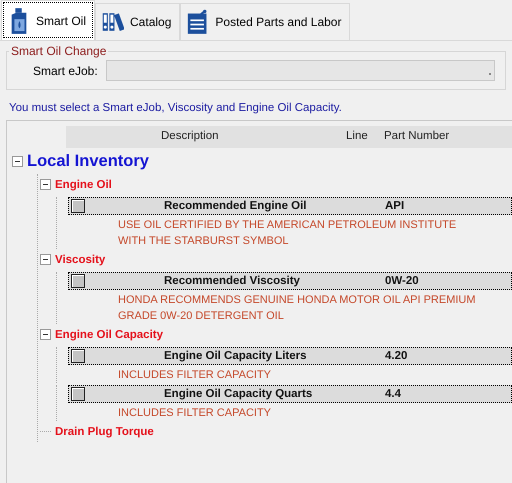 The height and width of the screenshot is (483, 512). What do you see at coordinates (201, 316) in the screenshot?
I see `note-text: GRADE 0W-20 DETERGENT OIL` at bounding box center [201, 316].